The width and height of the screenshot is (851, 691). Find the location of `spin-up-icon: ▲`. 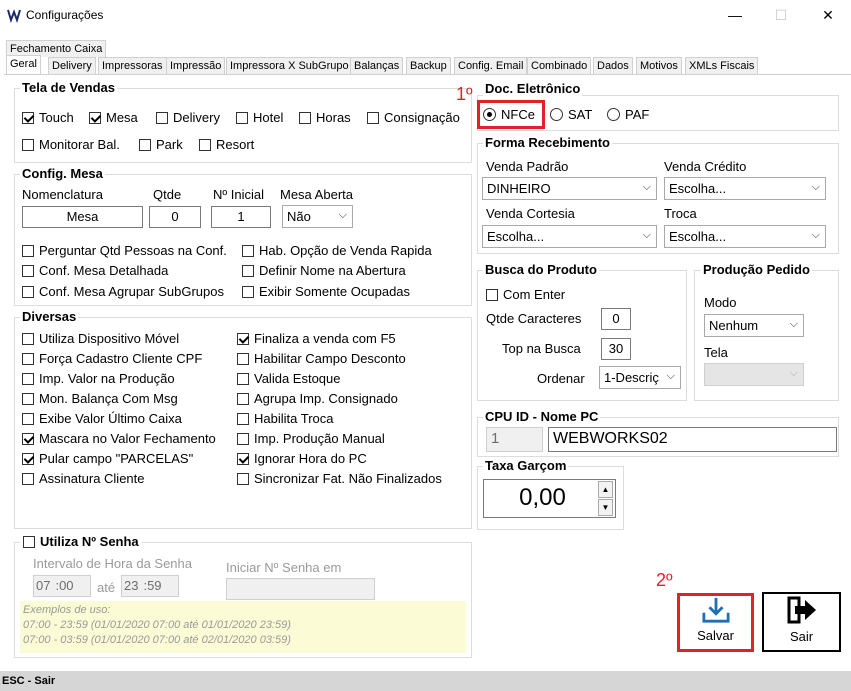

spin-up-icon: ▲ is located at coordinates (605, 489).